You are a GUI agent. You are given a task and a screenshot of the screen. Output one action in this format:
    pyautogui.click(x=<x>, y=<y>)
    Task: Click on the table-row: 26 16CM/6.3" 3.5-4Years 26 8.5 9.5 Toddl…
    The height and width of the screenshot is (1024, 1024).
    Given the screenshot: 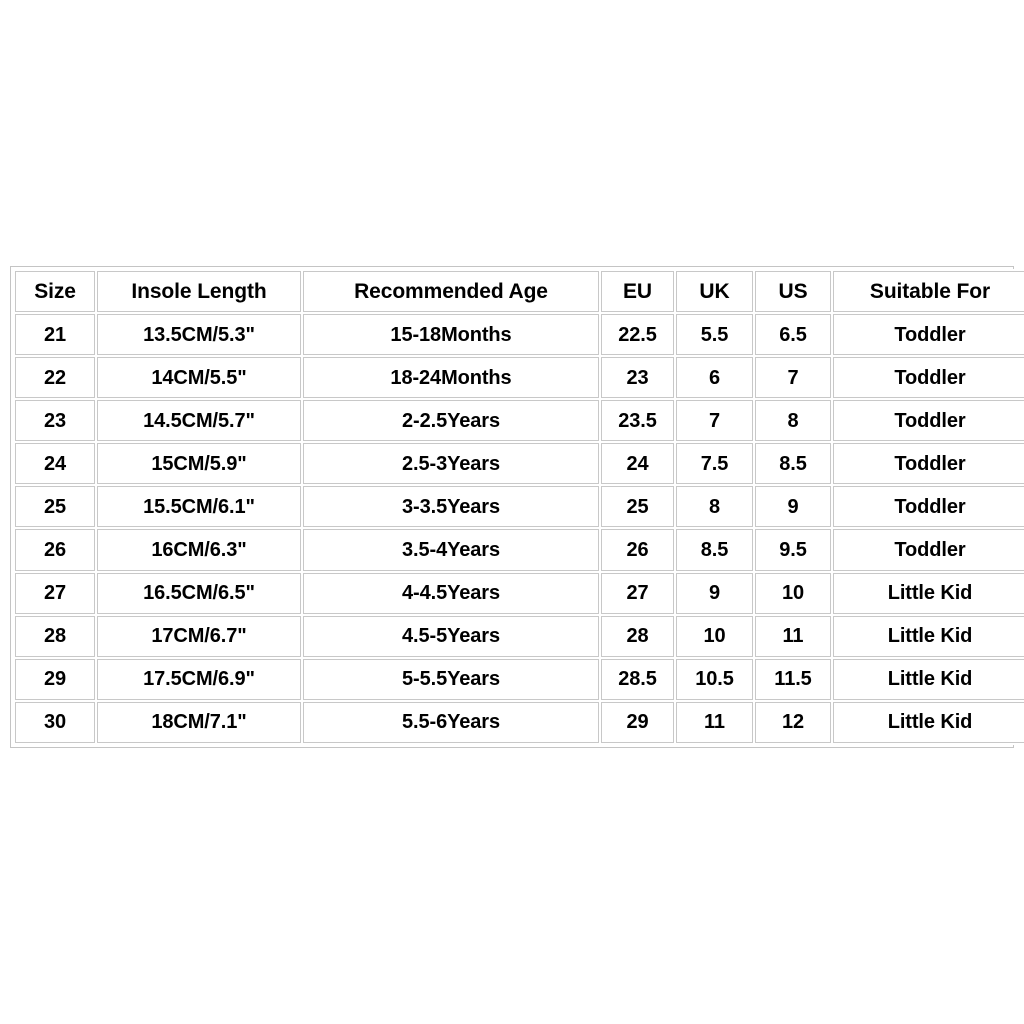 What is the action you would take?
    pyautogui.click(x=519, y=550)
    